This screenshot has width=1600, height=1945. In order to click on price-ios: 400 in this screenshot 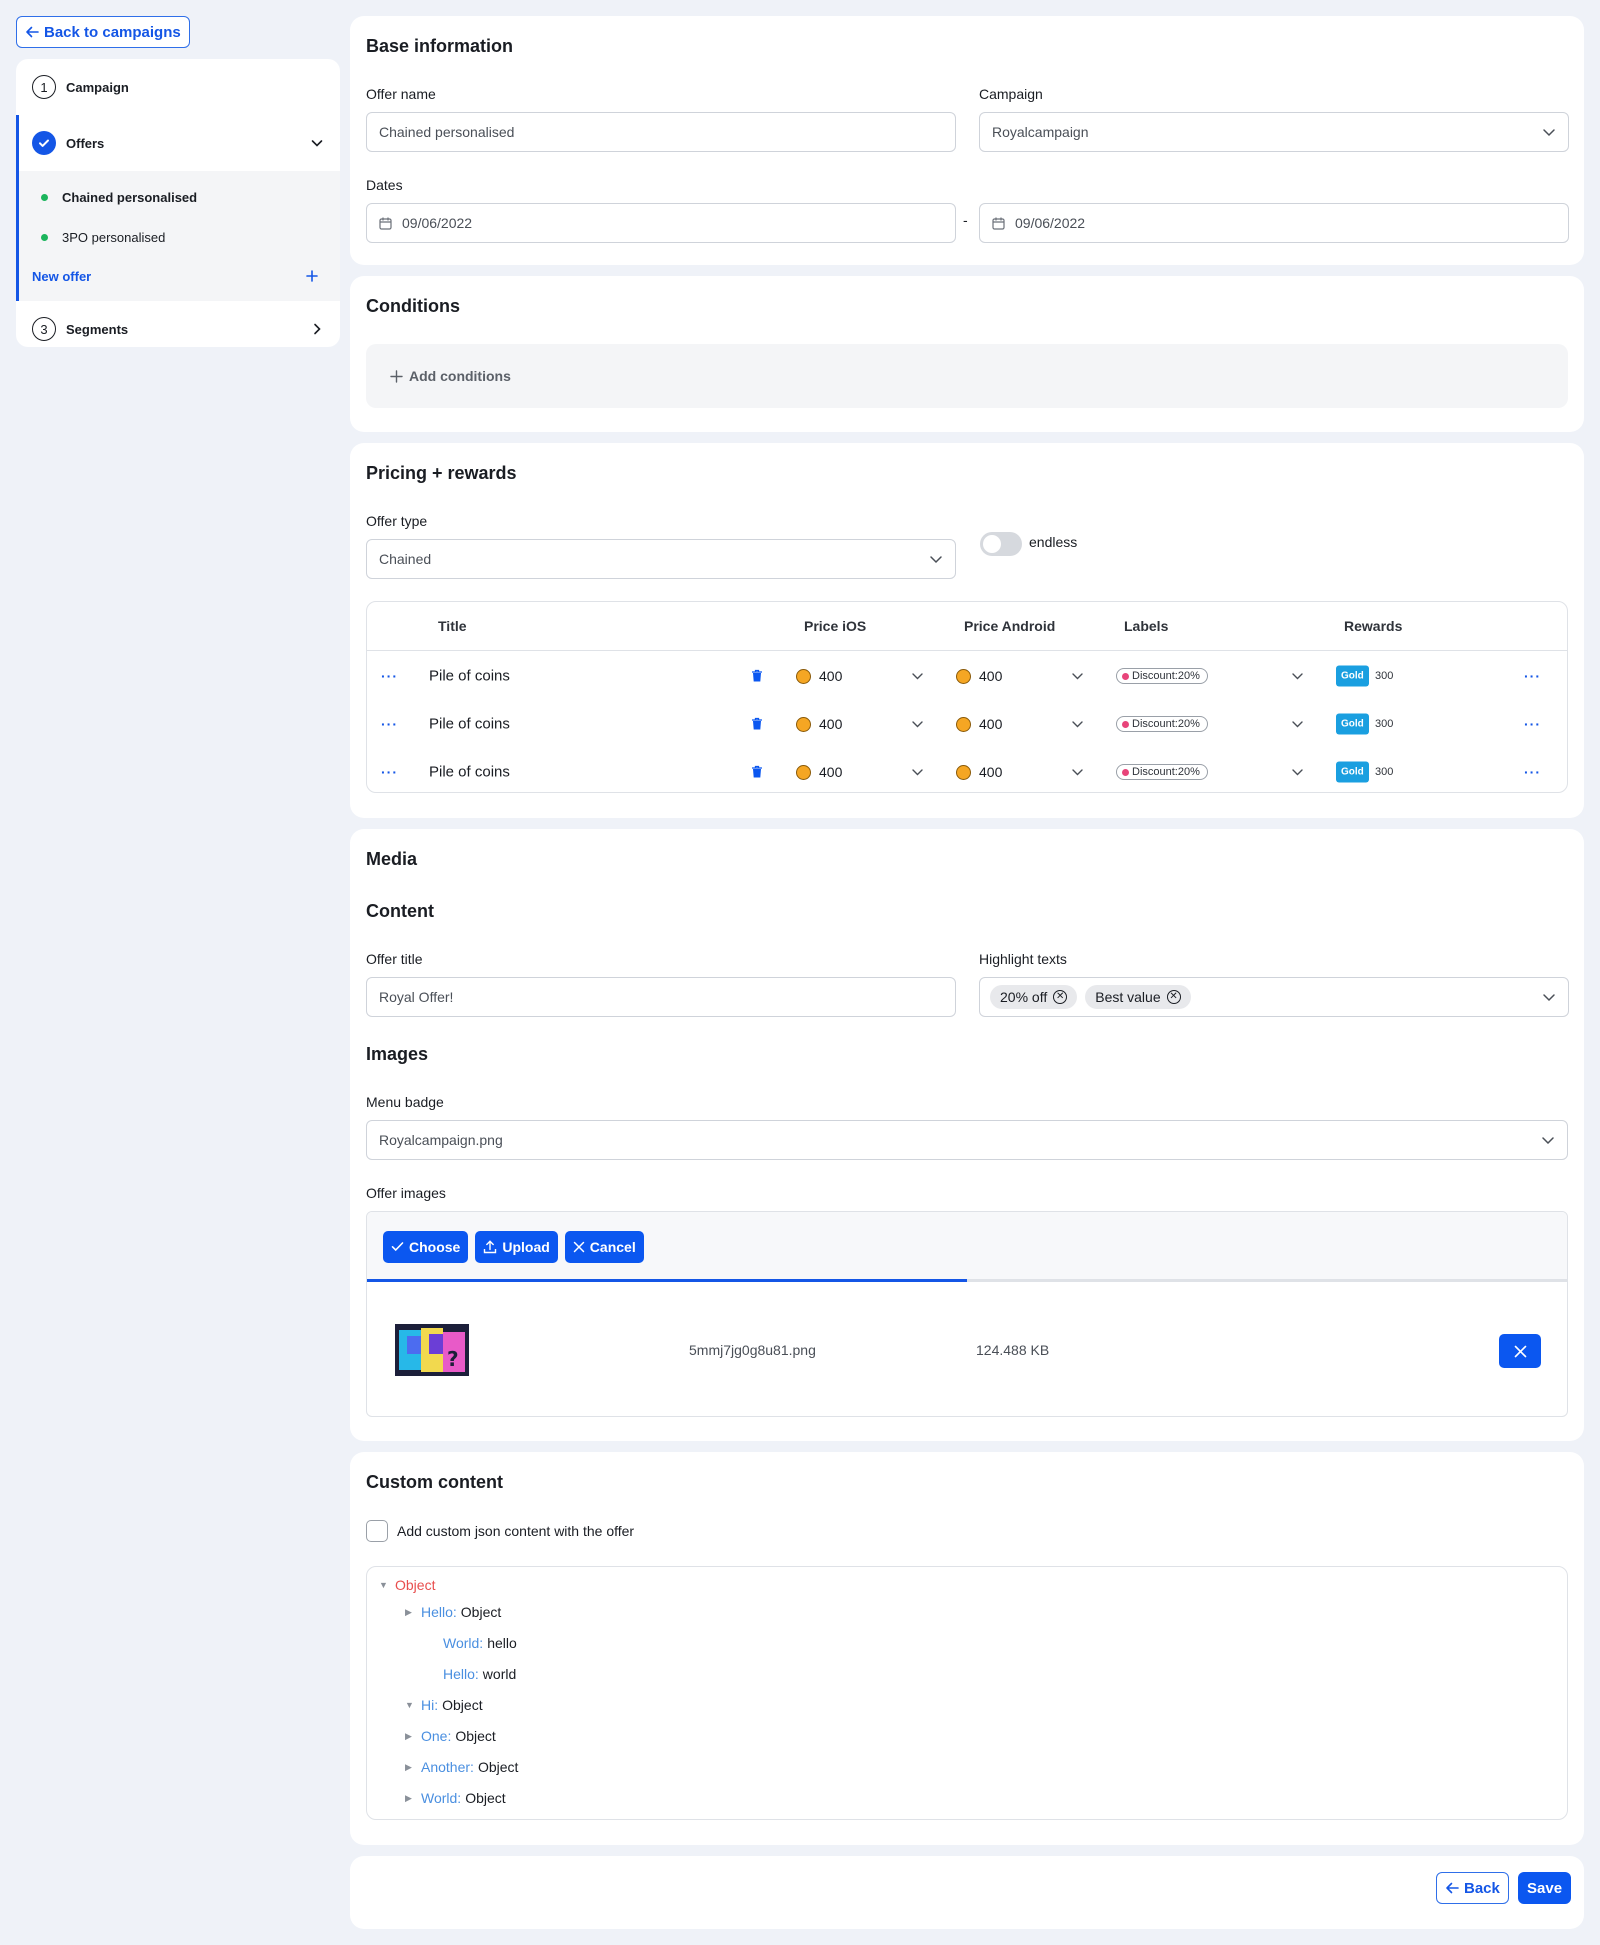, I will do `click(819, 724)`.